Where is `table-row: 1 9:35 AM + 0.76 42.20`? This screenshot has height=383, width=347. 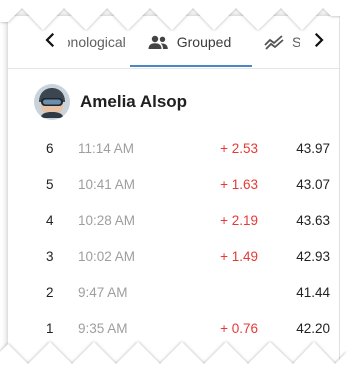
table-row: 1 9:35 AM + 0.76 42.20 is located at coordinates (173, 329).